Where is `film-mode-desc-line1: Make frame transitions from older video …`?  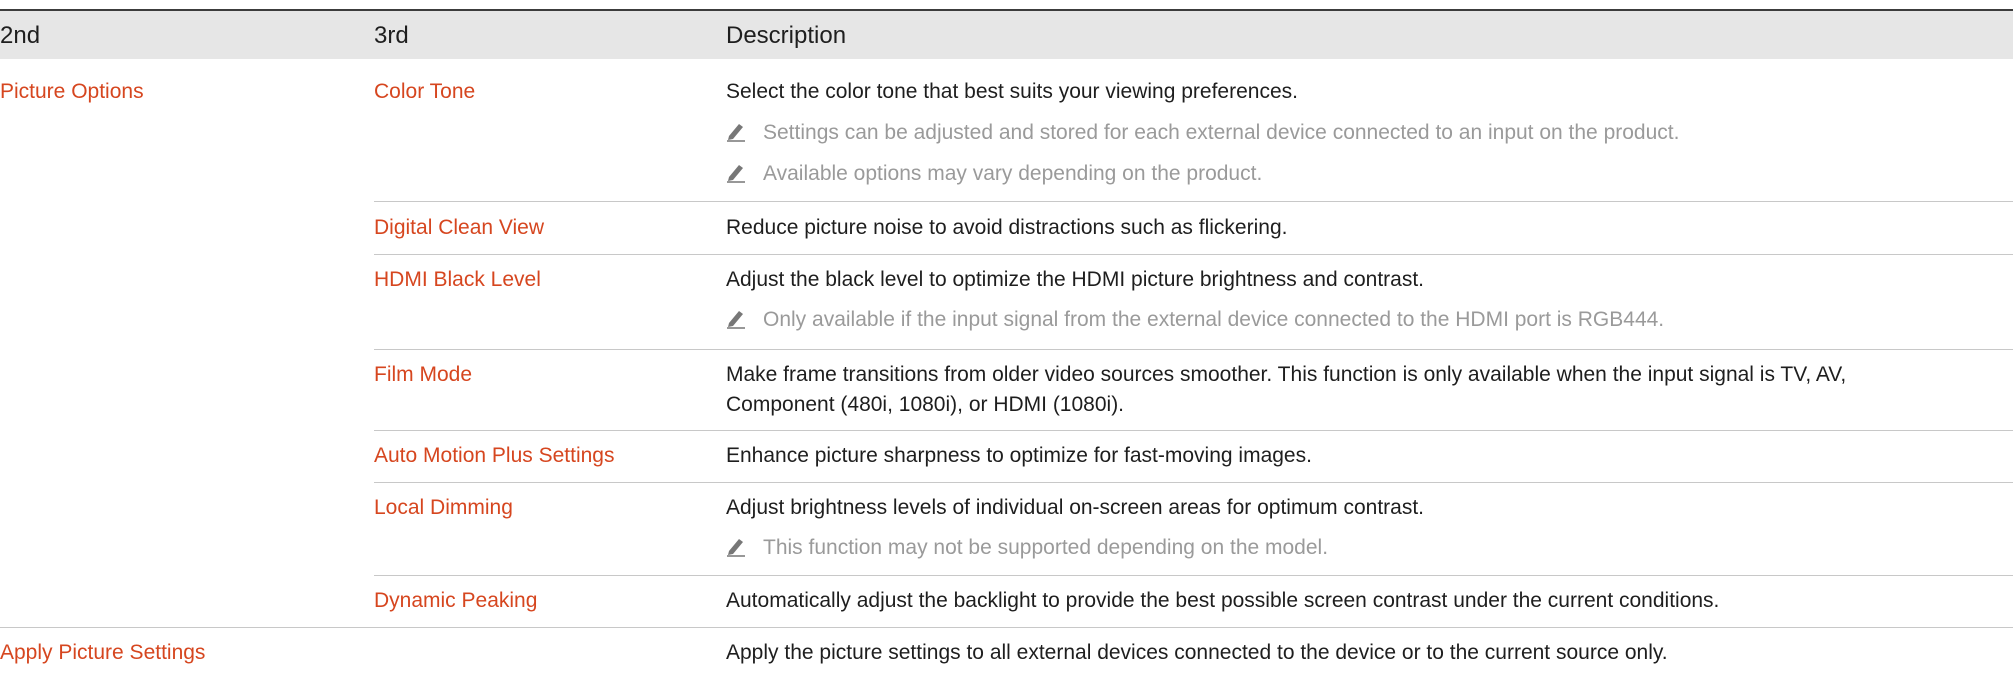
film-mode-desc-line1: Make frame transitions from older video … is located at coordinates (1286, 374).